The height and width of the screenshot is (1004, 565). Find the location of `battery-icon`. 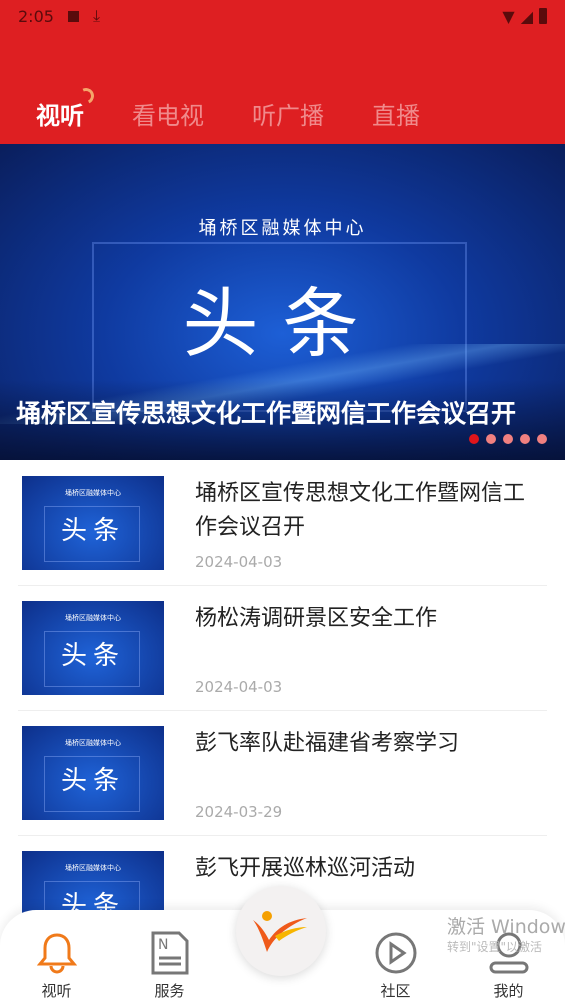

battery-icon is located at coordinates (543, 16).